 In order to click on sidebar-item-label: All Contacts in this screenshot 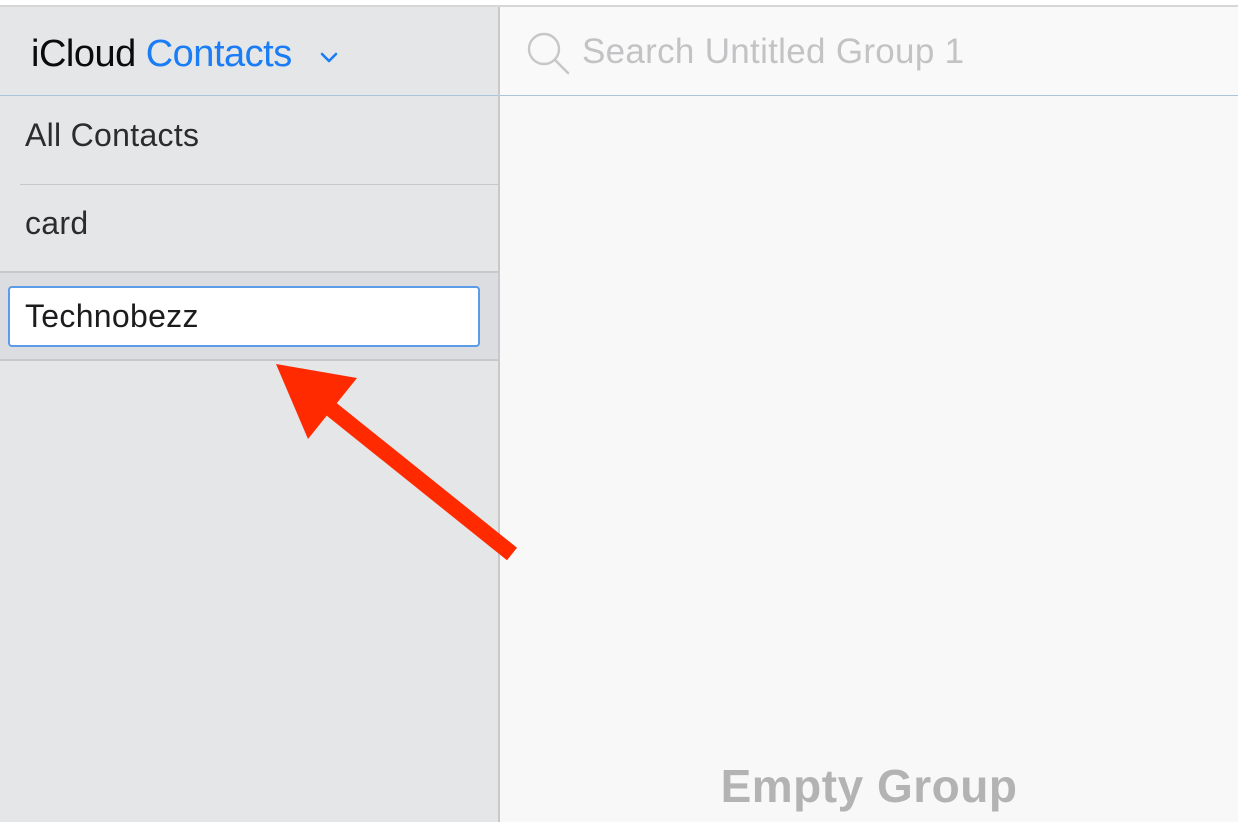, I will do `click(112, 135)`.